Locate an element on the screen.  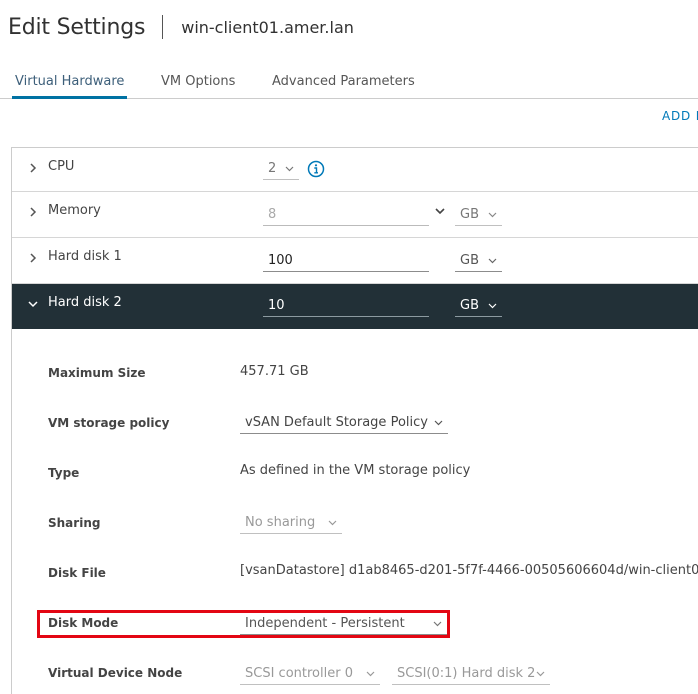
device-node-label: Virtual Device Node is located at coordinates (115, 673).